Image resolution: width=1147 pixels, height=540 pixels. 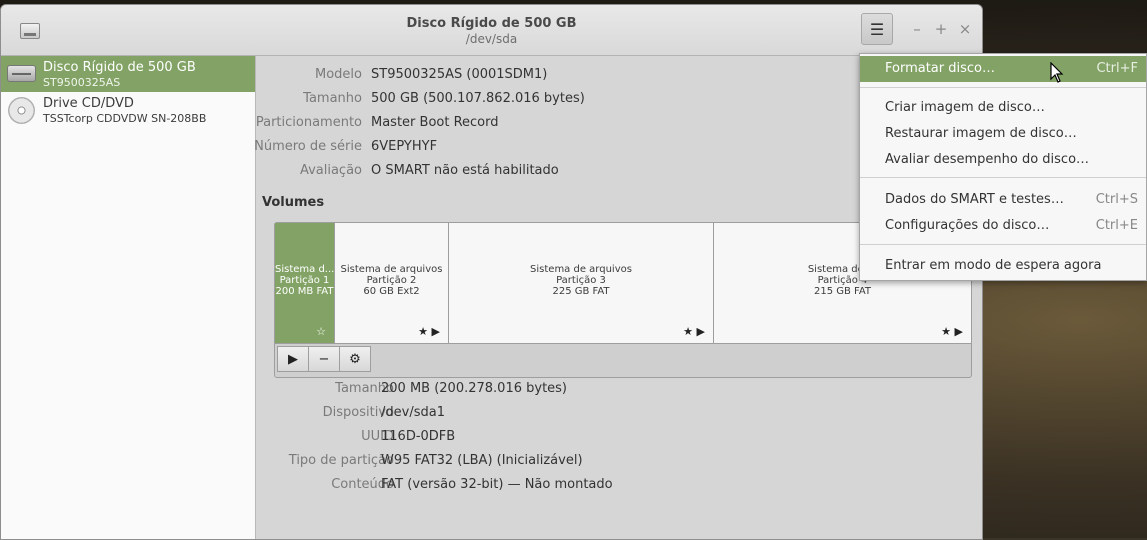 I want to click on optical-disc-icon, so click(x=21, y=110).